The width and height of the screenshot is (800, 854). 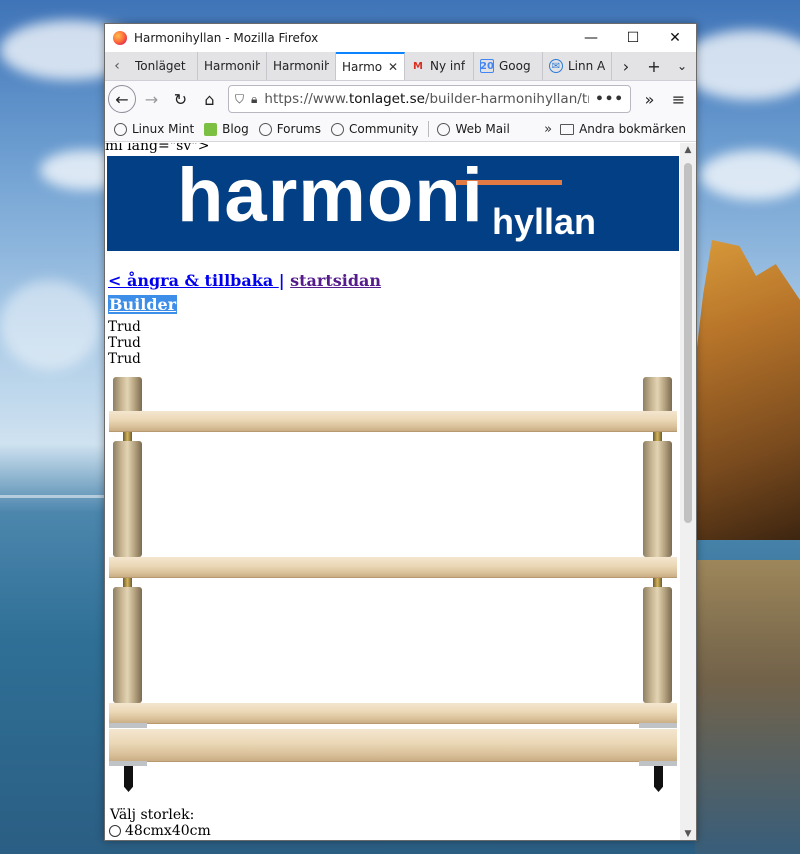 I want to click on title-bar: Harmonihyllan - Mozilla Firefox — ☐ ✕, so click(x=400, y=38).